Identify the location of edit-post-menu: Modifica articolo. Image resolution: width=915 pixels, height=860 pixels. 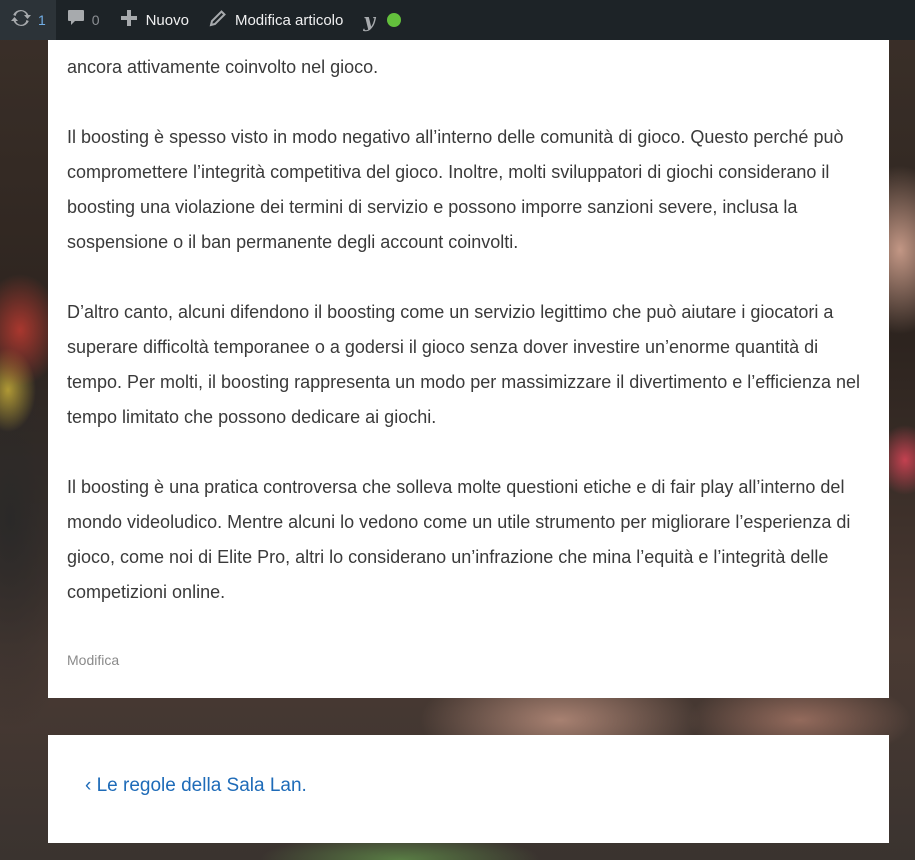
(276, 20).